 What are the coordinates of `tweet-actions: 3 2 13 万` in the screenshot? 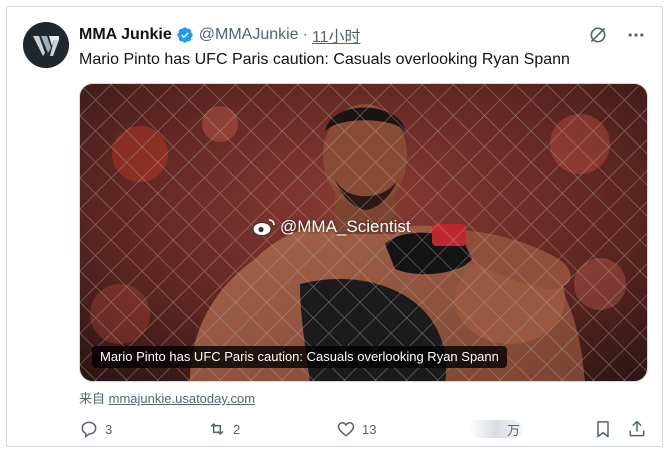 It's located at (363, 429).